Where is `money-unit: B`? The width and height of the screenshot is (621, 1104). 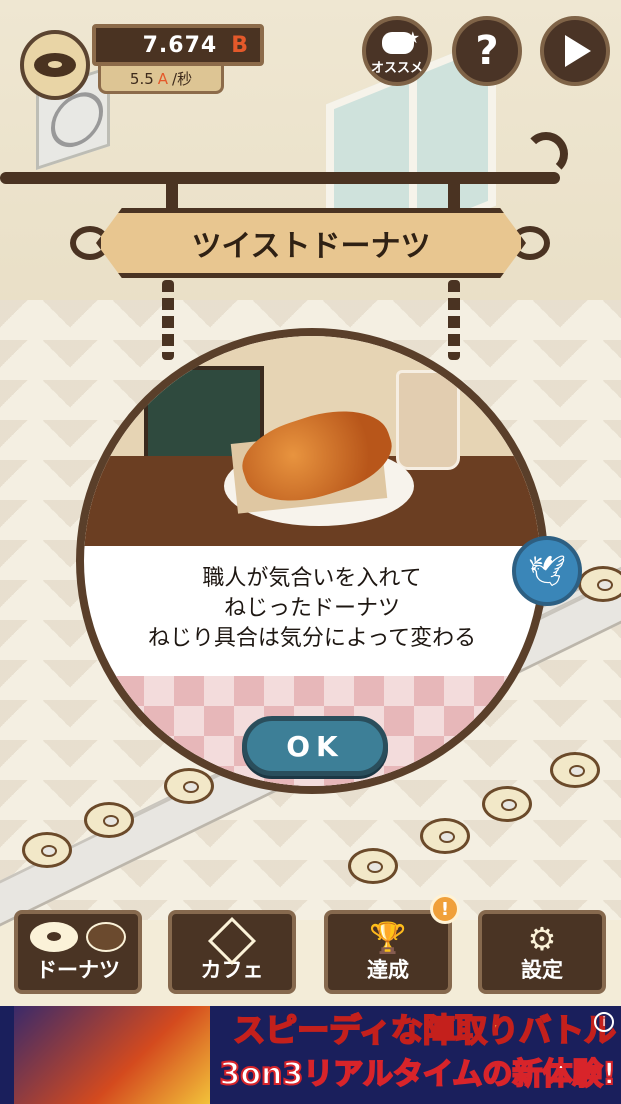 money-unit: B is located at coordinates (239, 45).